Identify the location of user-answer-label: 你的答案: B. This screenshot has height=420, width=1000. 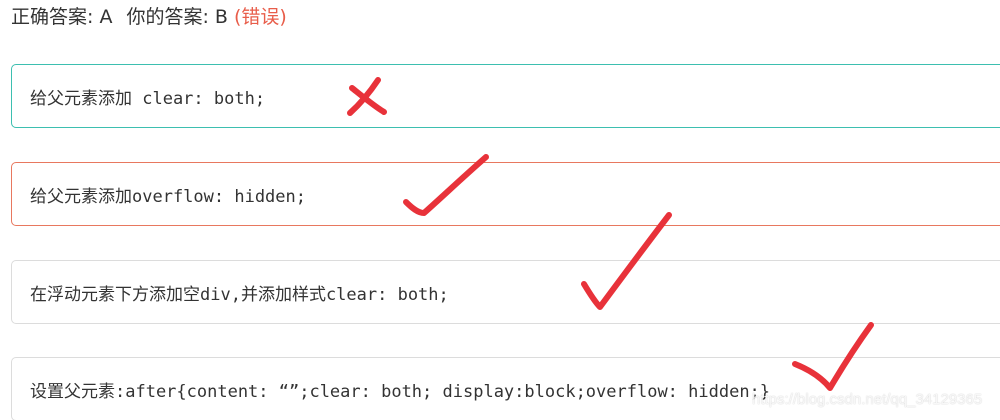
(177, 17).